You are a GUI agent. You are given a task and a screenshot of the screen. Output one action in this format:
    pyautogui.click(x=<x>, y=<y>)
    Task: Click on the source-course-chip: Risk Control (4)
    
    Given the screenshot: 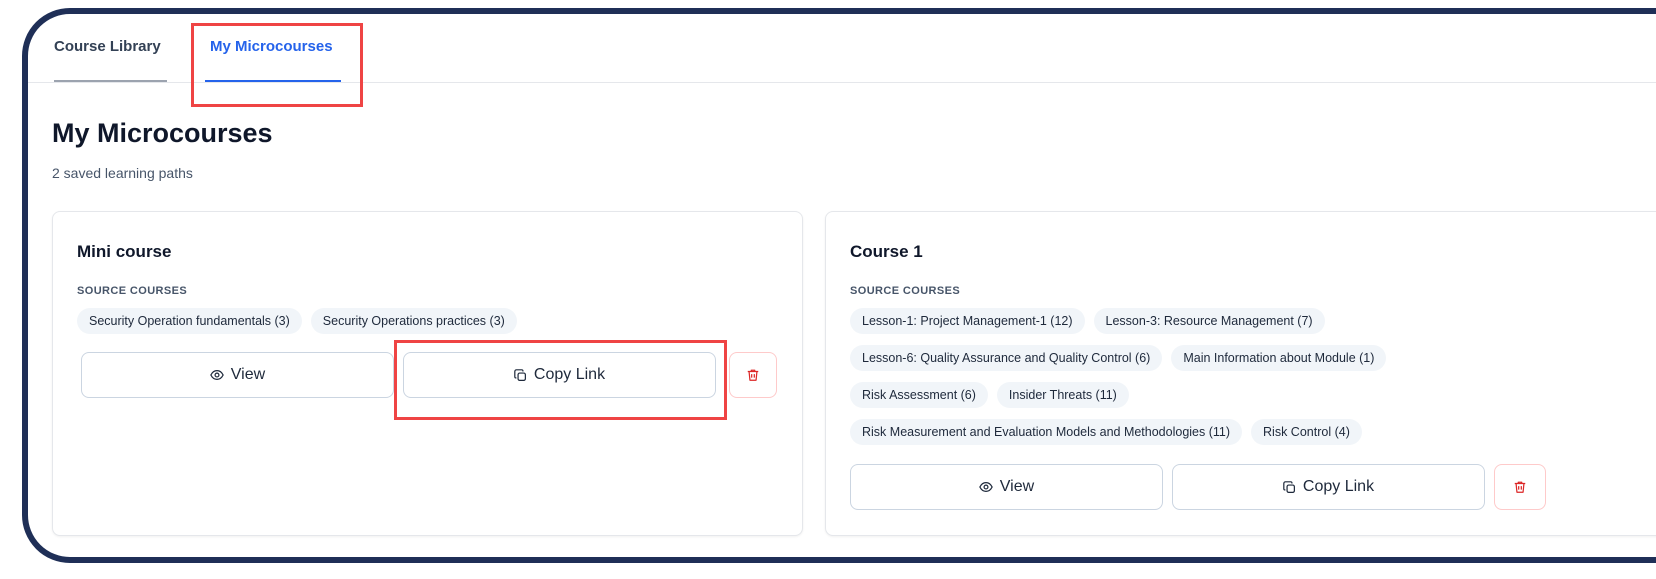 What is the action you would take?
    pyautogui.click(x=1306, y=432)
    